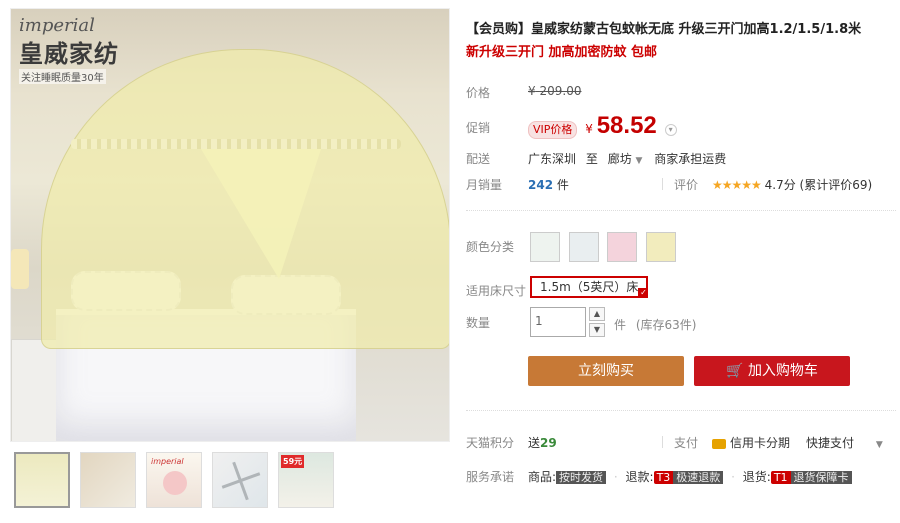  What do you see at coordinates (478, 93) in the screenshot?
I see `price-label: 价格` at bounding box center [478, 93].